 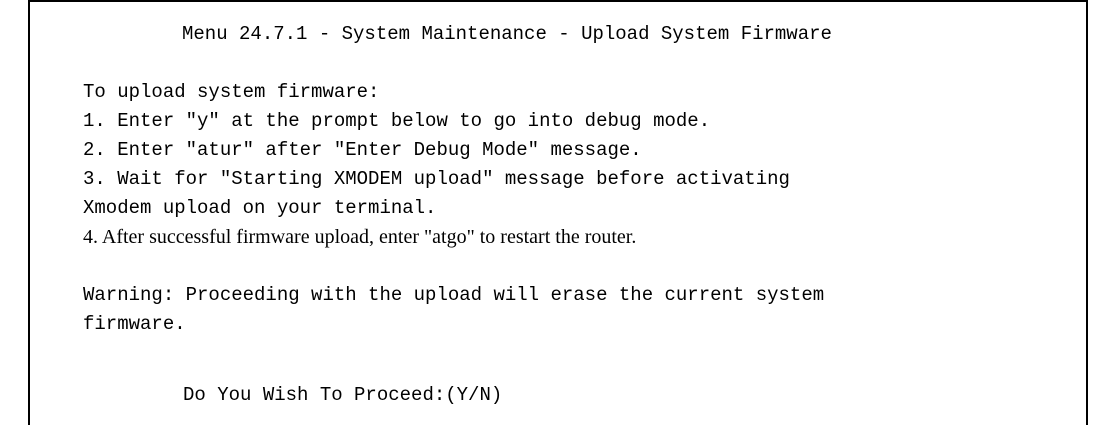 What do you see at coordinates (231, 92) in the screenshot?
I see `intro-text: To upload system firmware:` at bounding box center [231, 92].